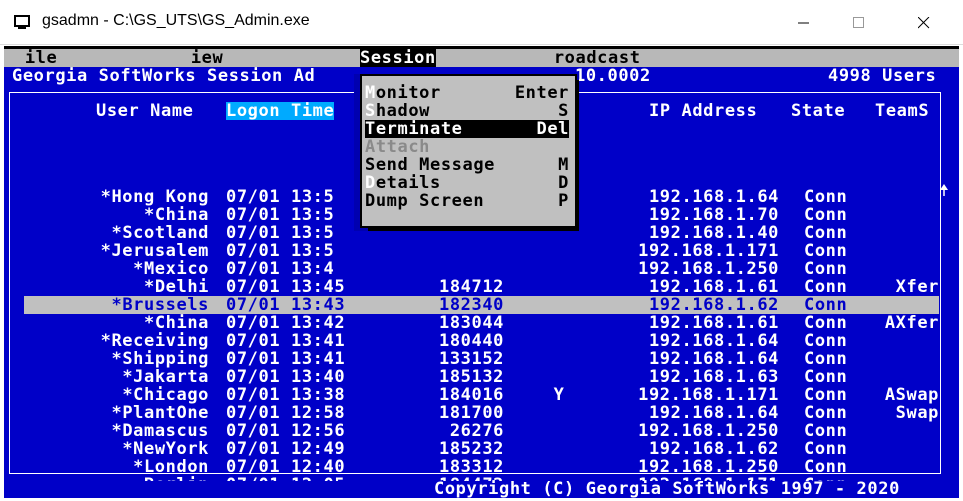 This screenshot has height=501, width=963. Describe the element at coordinates (613, 76) in the screenshot. I see `status-version: 10.0002` at that location.